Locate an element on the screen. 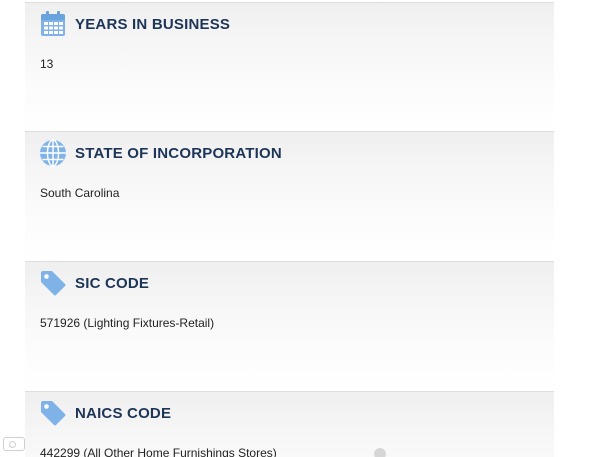 This screenshot has height=457, width=612. section-title: YEARS IN BUSINESS is located at coordinates (153, 24).